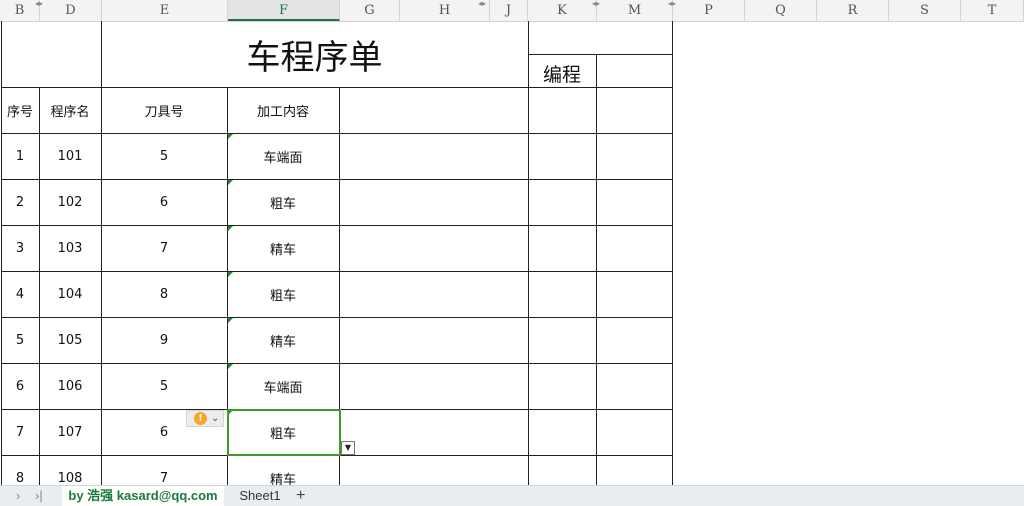 This screenshot has height=506, width=1024. What do you see at coordinates (20, 156) in the screenshot?
I see `row-seq: 1` at bounding box center [20, 156].